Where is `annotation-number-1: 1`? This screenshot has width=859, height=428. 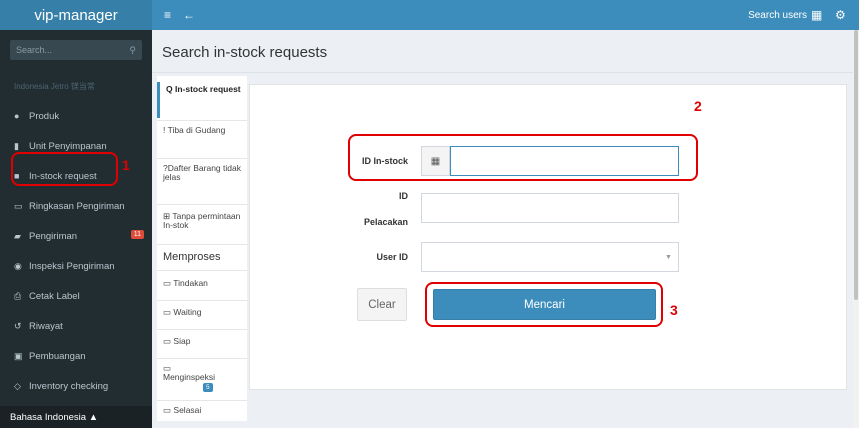
annotation-number-1: 1 is located at coordinates (126, 165).